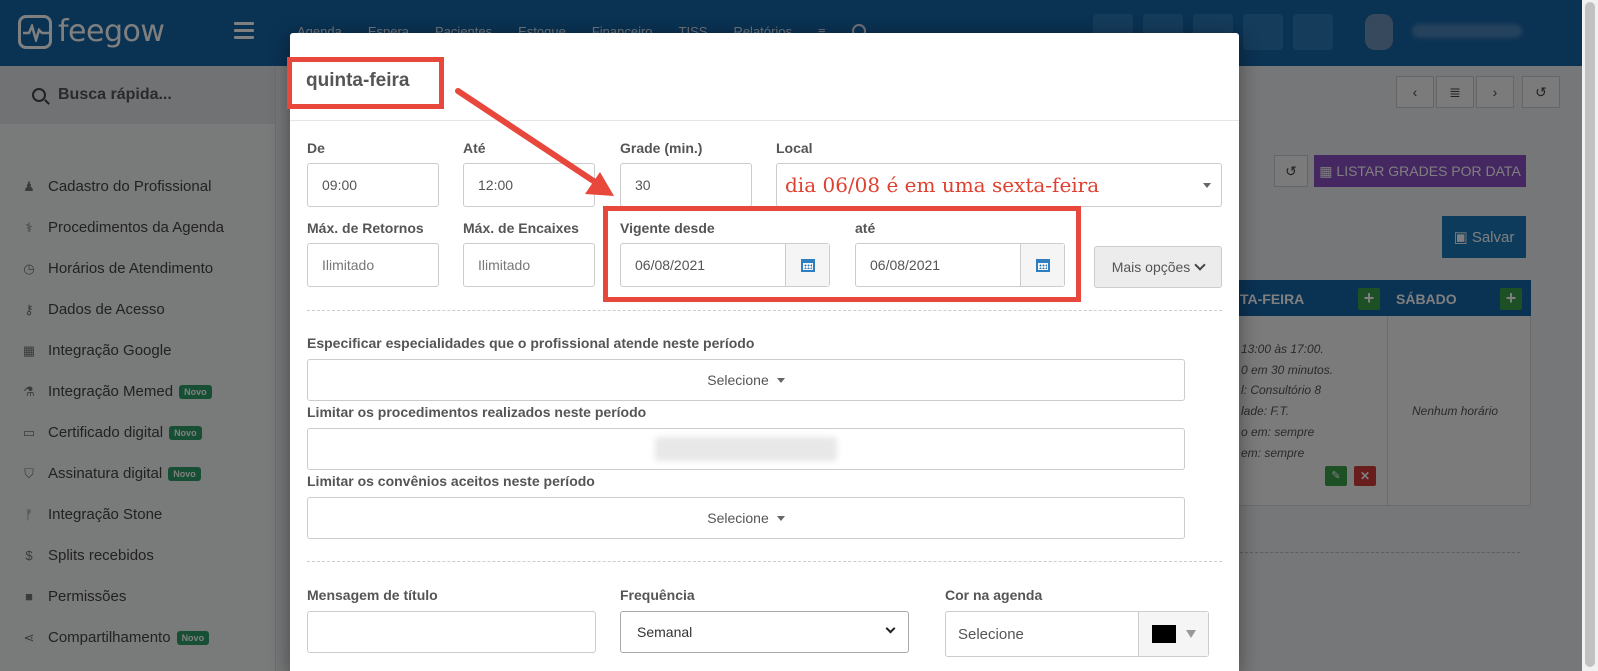  What do you see at coordinates (534, 142) in the screenshot?
I see `annotation-arrow` at bounding box center [534, 142].